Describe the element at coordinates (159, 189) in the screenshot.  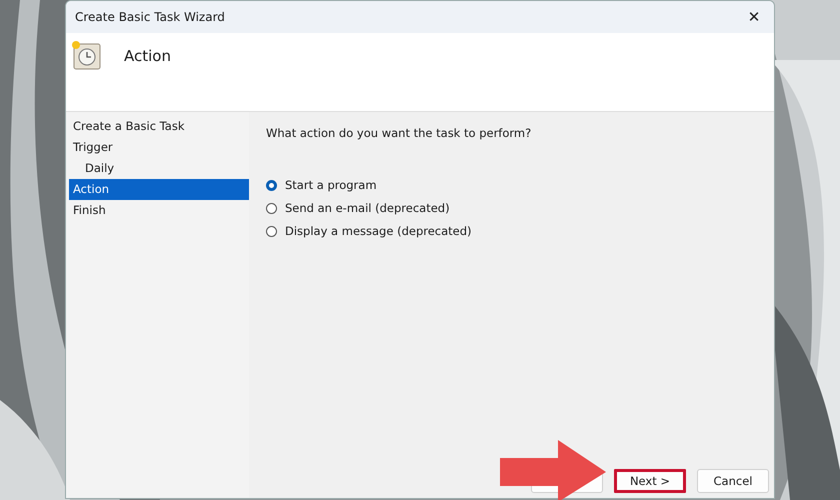
I see `step-item: Action` at that location.